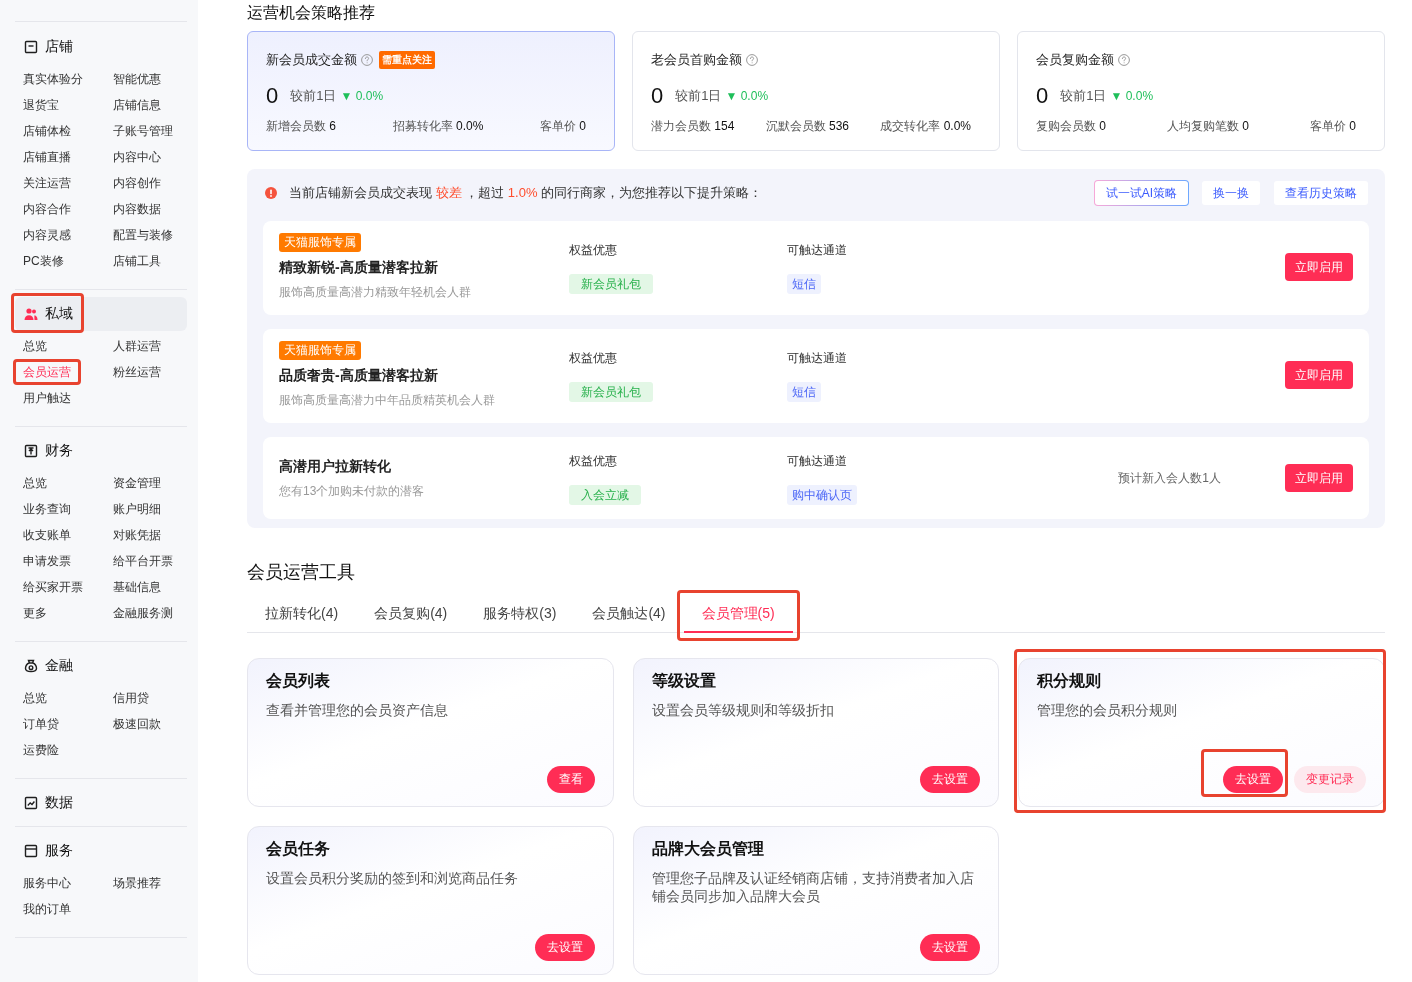 The height and width of the screenshot is (982, 1412). What do you see at coordinates (31, 314) in the screenshot?
I see `users-icon` at bounding box center [31, 314].